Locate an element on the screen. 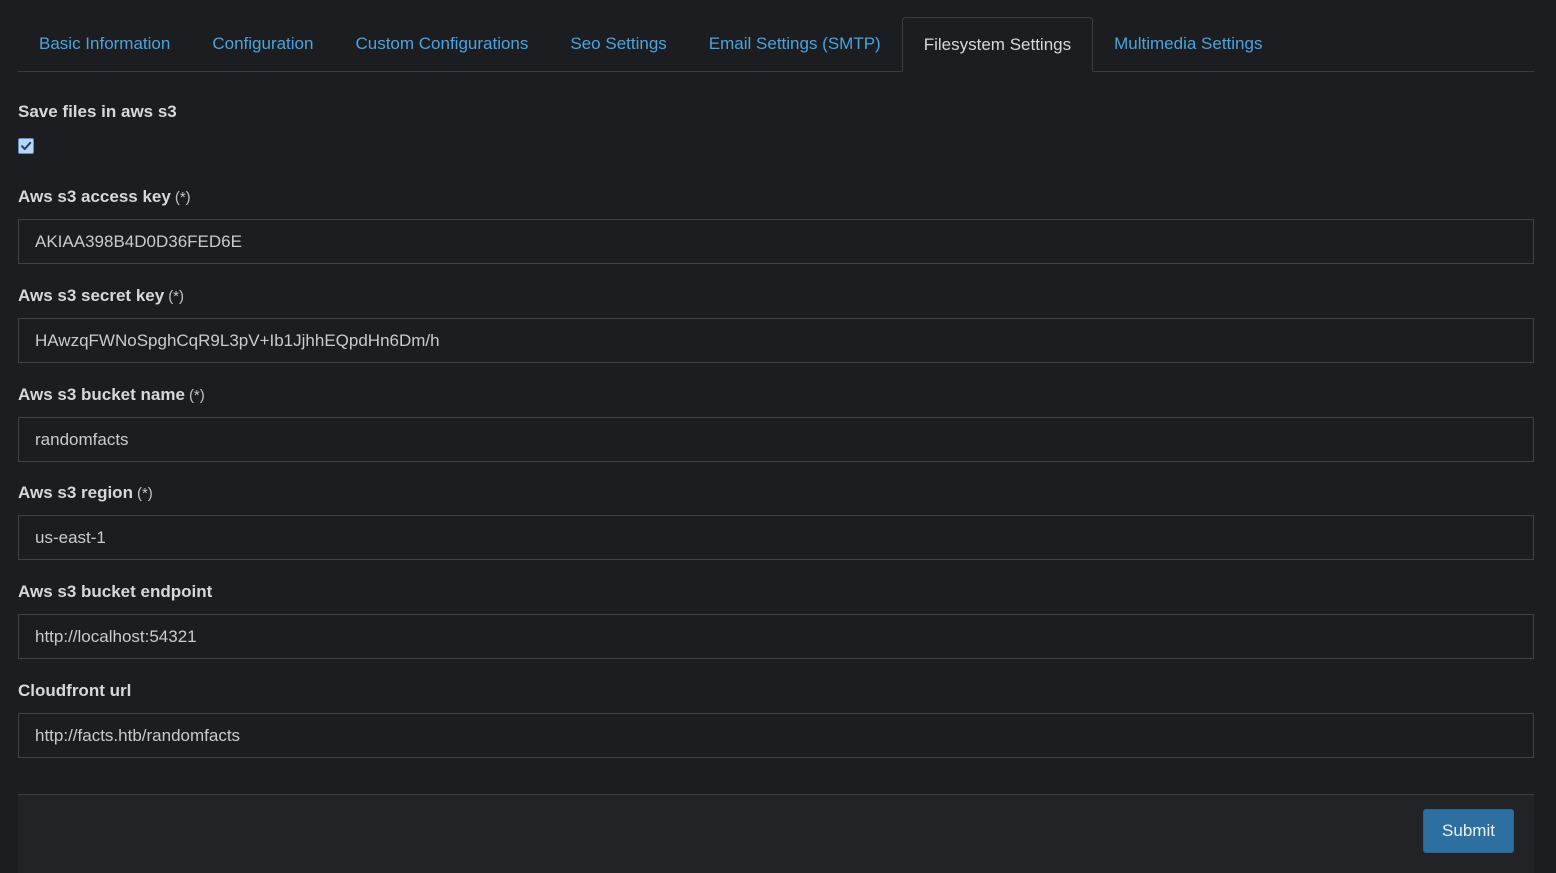 The height and width of the screenshot is (873, 1556). access-key-input: AKIAA398B4D0D36FED6E is located at coordinates (776, 241).